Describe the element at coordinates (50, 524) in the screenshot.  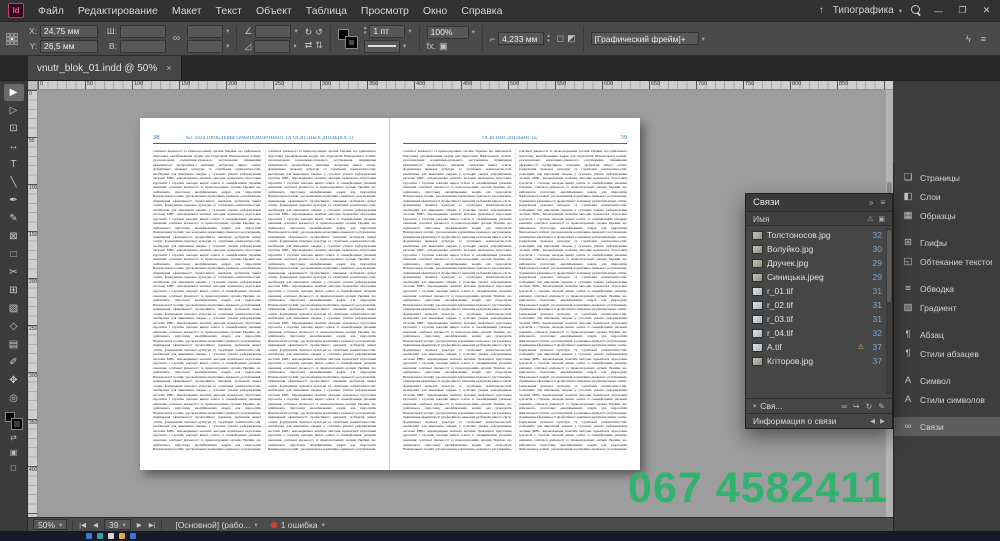
I see `zoom-level-select: 50% ▾` at that location.